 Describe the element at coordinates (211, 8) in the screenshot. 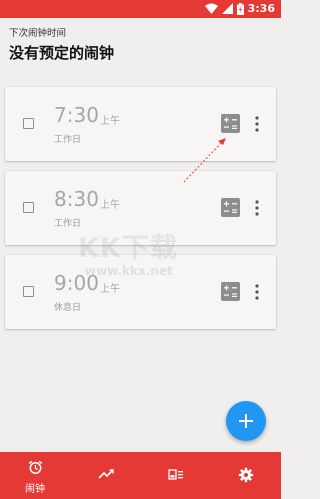

I see `wifi-icon` at that location.